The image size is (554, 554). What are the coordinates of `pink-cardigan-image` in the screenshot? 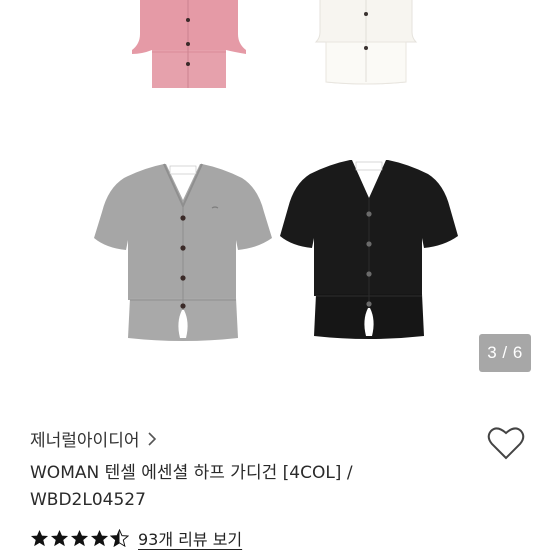 It's located at (189, 44).